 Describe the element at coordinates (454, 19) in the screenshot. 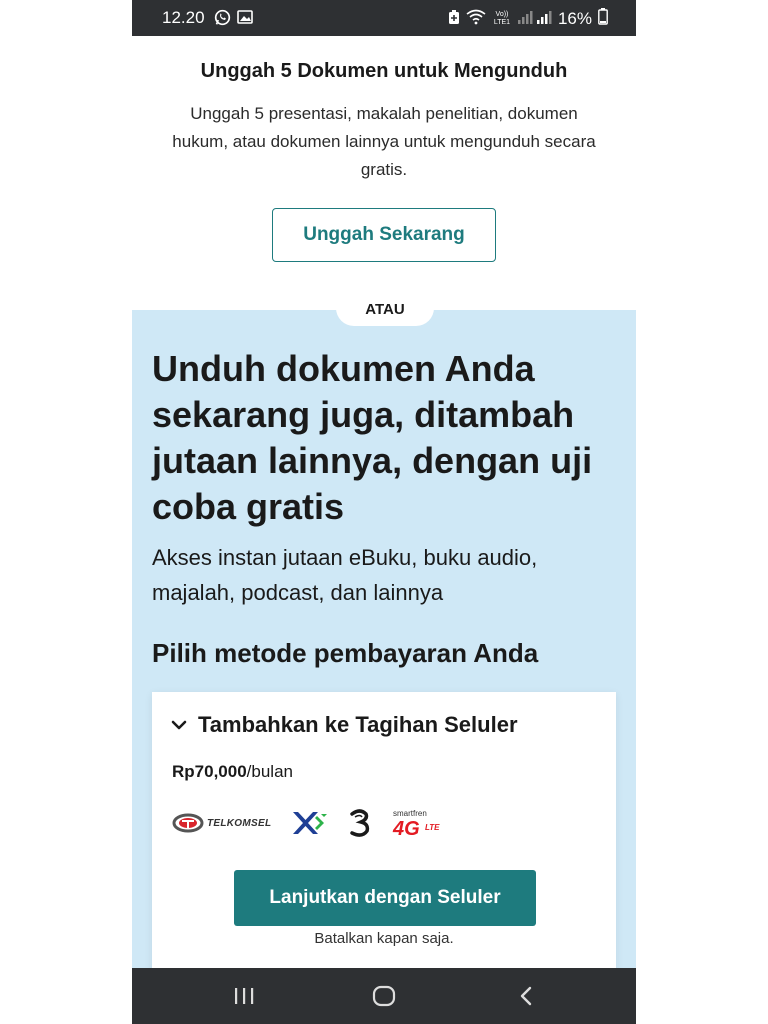

I see `battery-saver-icon` at that location.